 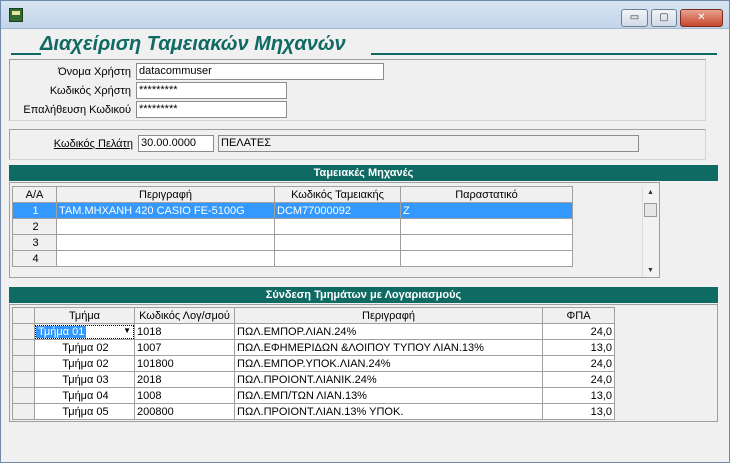 What do you see at coordinates (34, 242) in the screenshot?
I see `row-number: 3` at bounding box center [34, 242].